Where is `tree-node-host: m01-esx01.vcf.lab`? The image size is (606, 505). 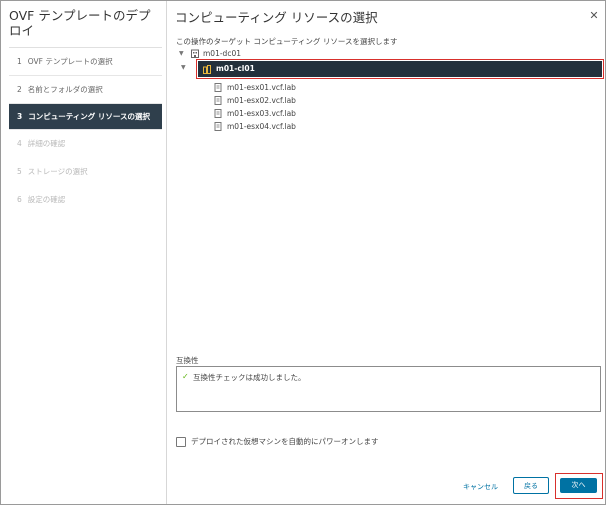 tree-node-host: m01-esx01.vcf.lab is located at coordinates (389, 87).